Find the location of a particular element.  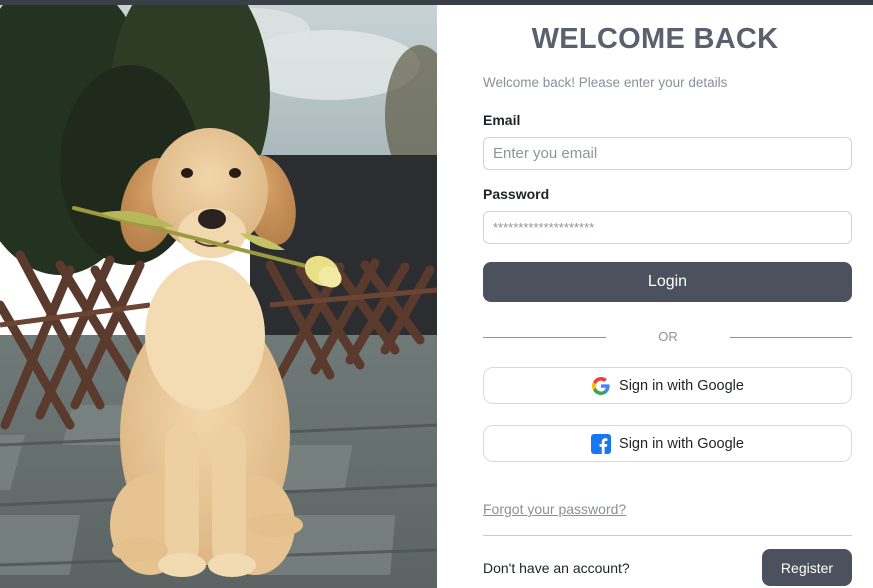

facebook-icon is located at coordinates (601, 443).